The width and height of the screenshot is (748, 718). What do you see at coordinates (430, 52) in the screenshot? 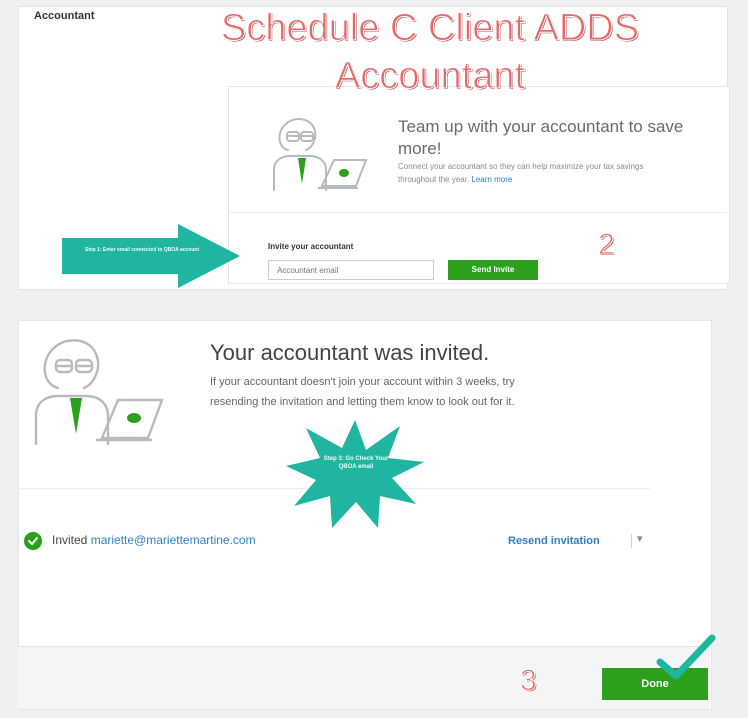
I see `page-title: Schedule C Client ADDS Accountant` at bounding box center [430, 52].